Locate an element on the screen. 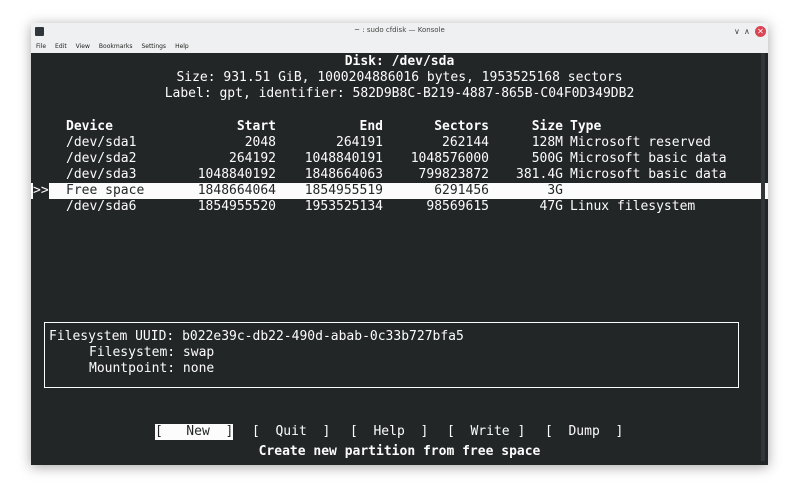 The image size is (799, 502). row-start: 1848664064 is located at coordinates (236, 190).